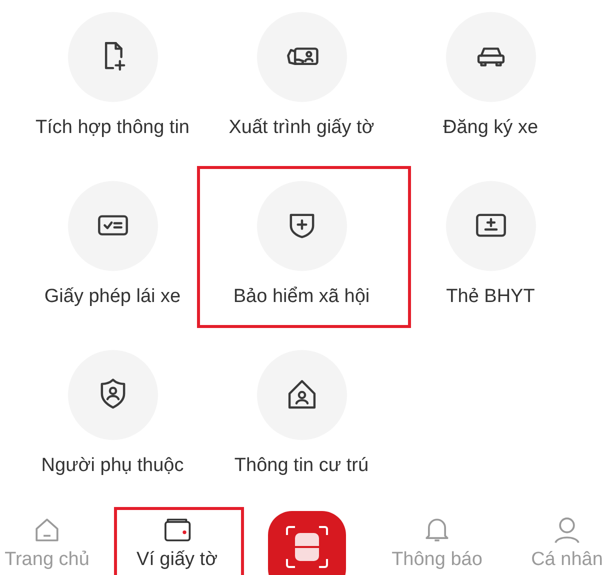  Describe the element at coordinates (490, 297) in the screenshot. I see `service-label: Thẻ BHYT` at that location.